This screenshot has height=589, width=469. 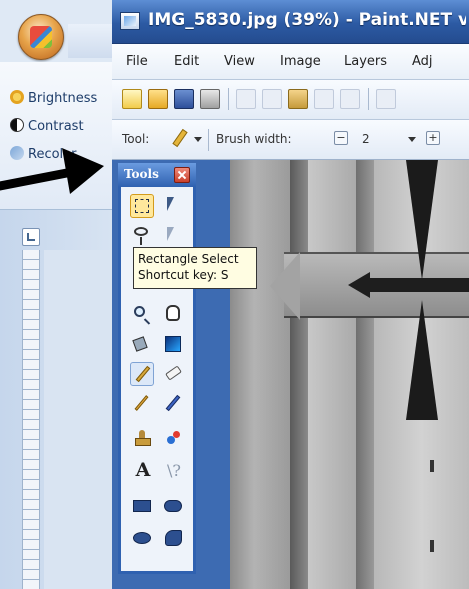 I want to click on tool-paintbrush, so click(x=142, y=374).